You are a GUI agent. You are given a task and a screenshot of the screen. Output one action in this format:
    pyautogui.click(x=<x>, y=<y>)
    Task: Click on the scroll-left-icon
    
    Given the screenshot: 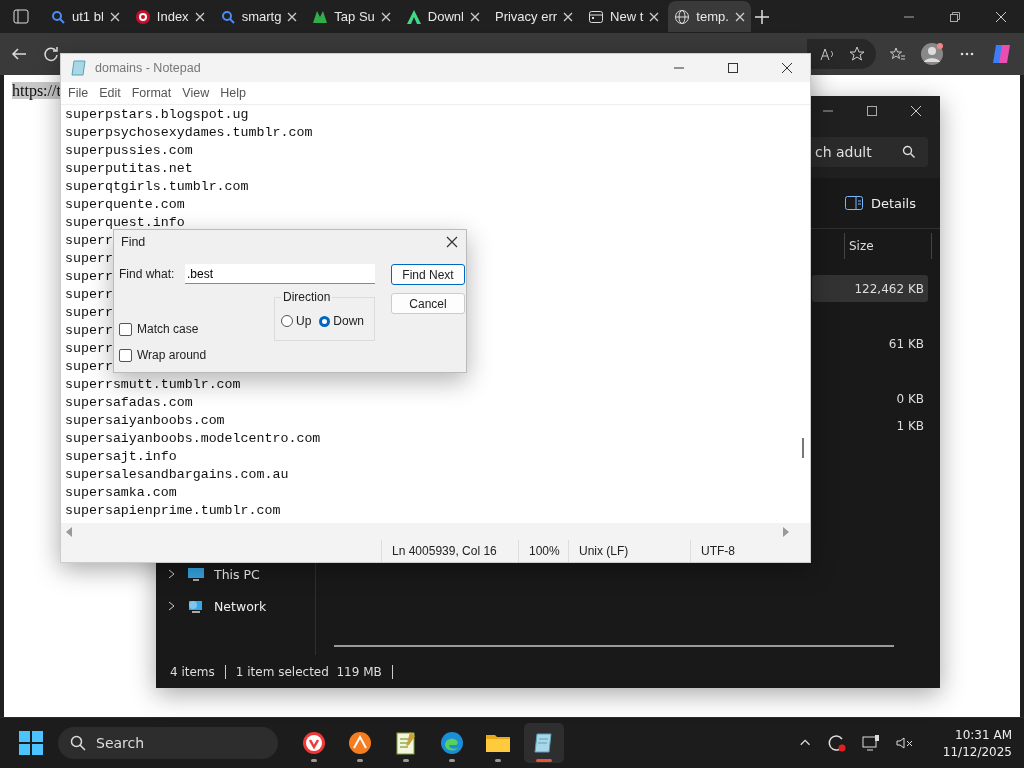 What is the action you would take?
    pyautogui.click(x=69, y=531)
    